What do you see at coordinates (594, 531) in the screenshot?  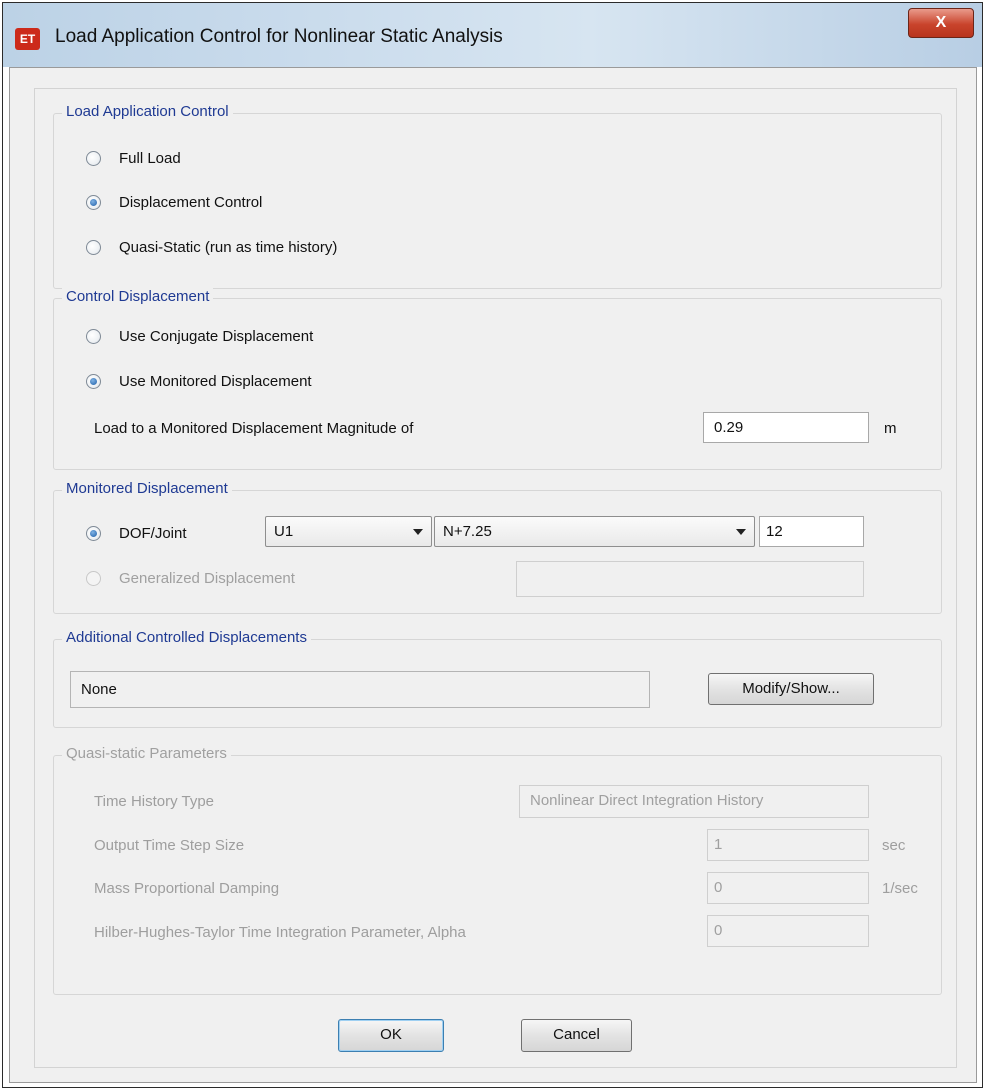 I see `joint-label-select: N+7.25` at bounding box center [594, 531].